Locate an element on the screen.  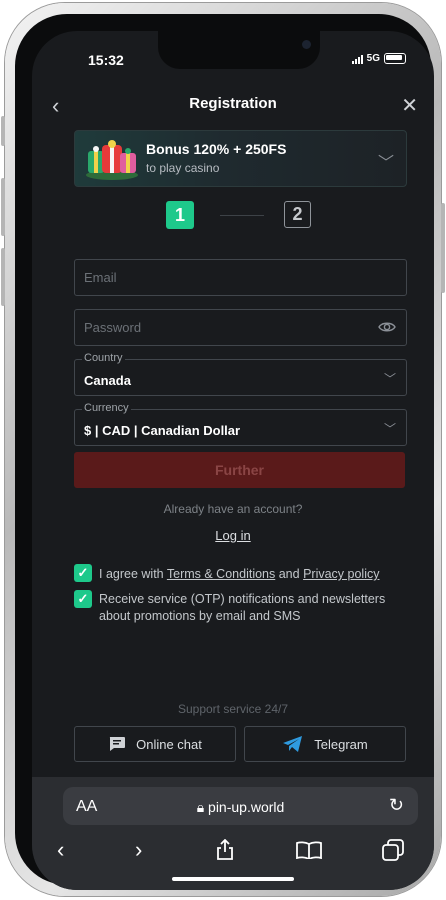
support-title: Support service 24/7 is located at coordinates (233, 709).